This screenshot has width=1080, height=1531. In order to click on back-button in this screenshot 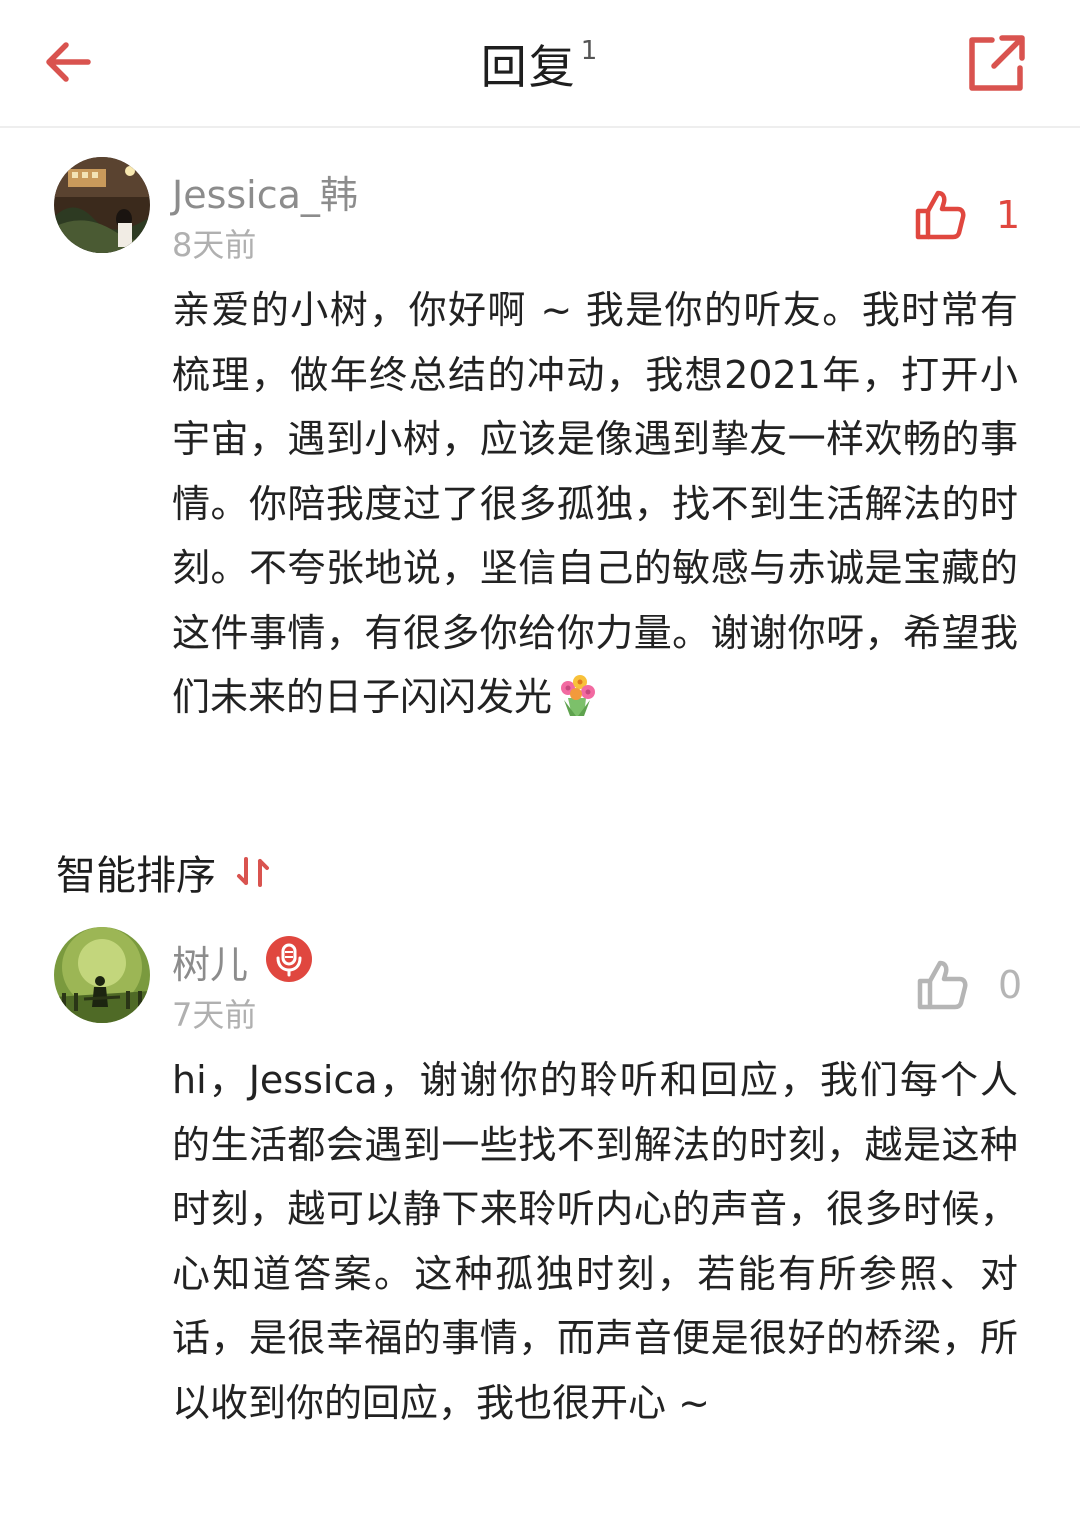, I will do `click(70, 62)`.